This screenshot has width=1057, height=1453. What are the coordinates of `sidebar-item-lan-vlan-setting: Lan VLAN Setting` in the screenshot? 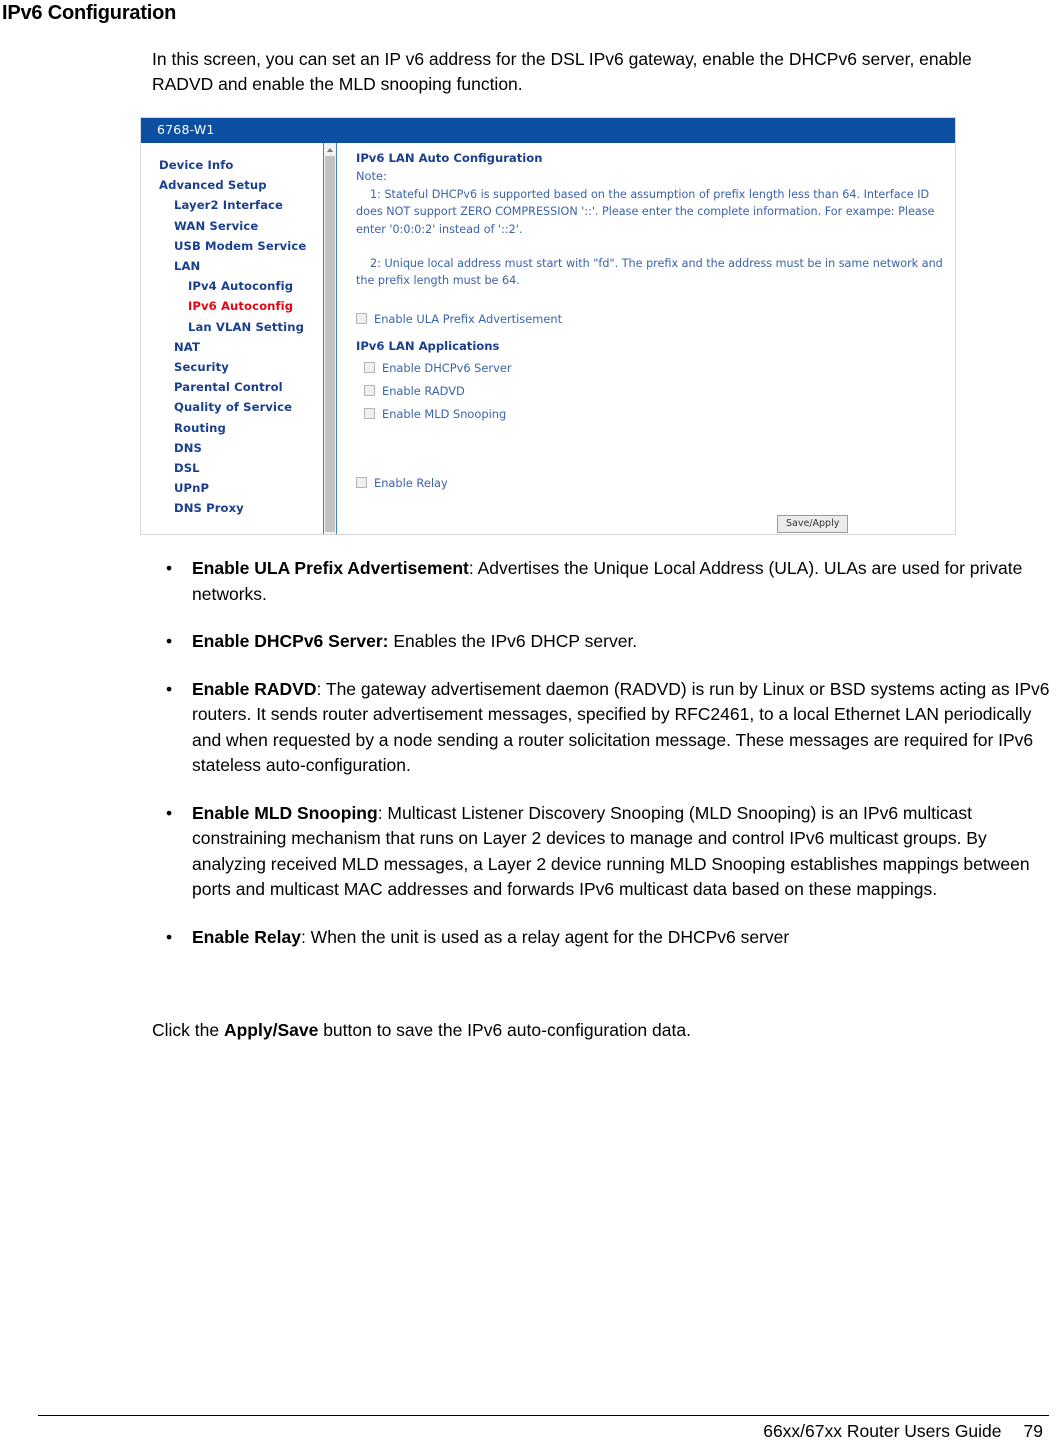 It's located at (231, 327).